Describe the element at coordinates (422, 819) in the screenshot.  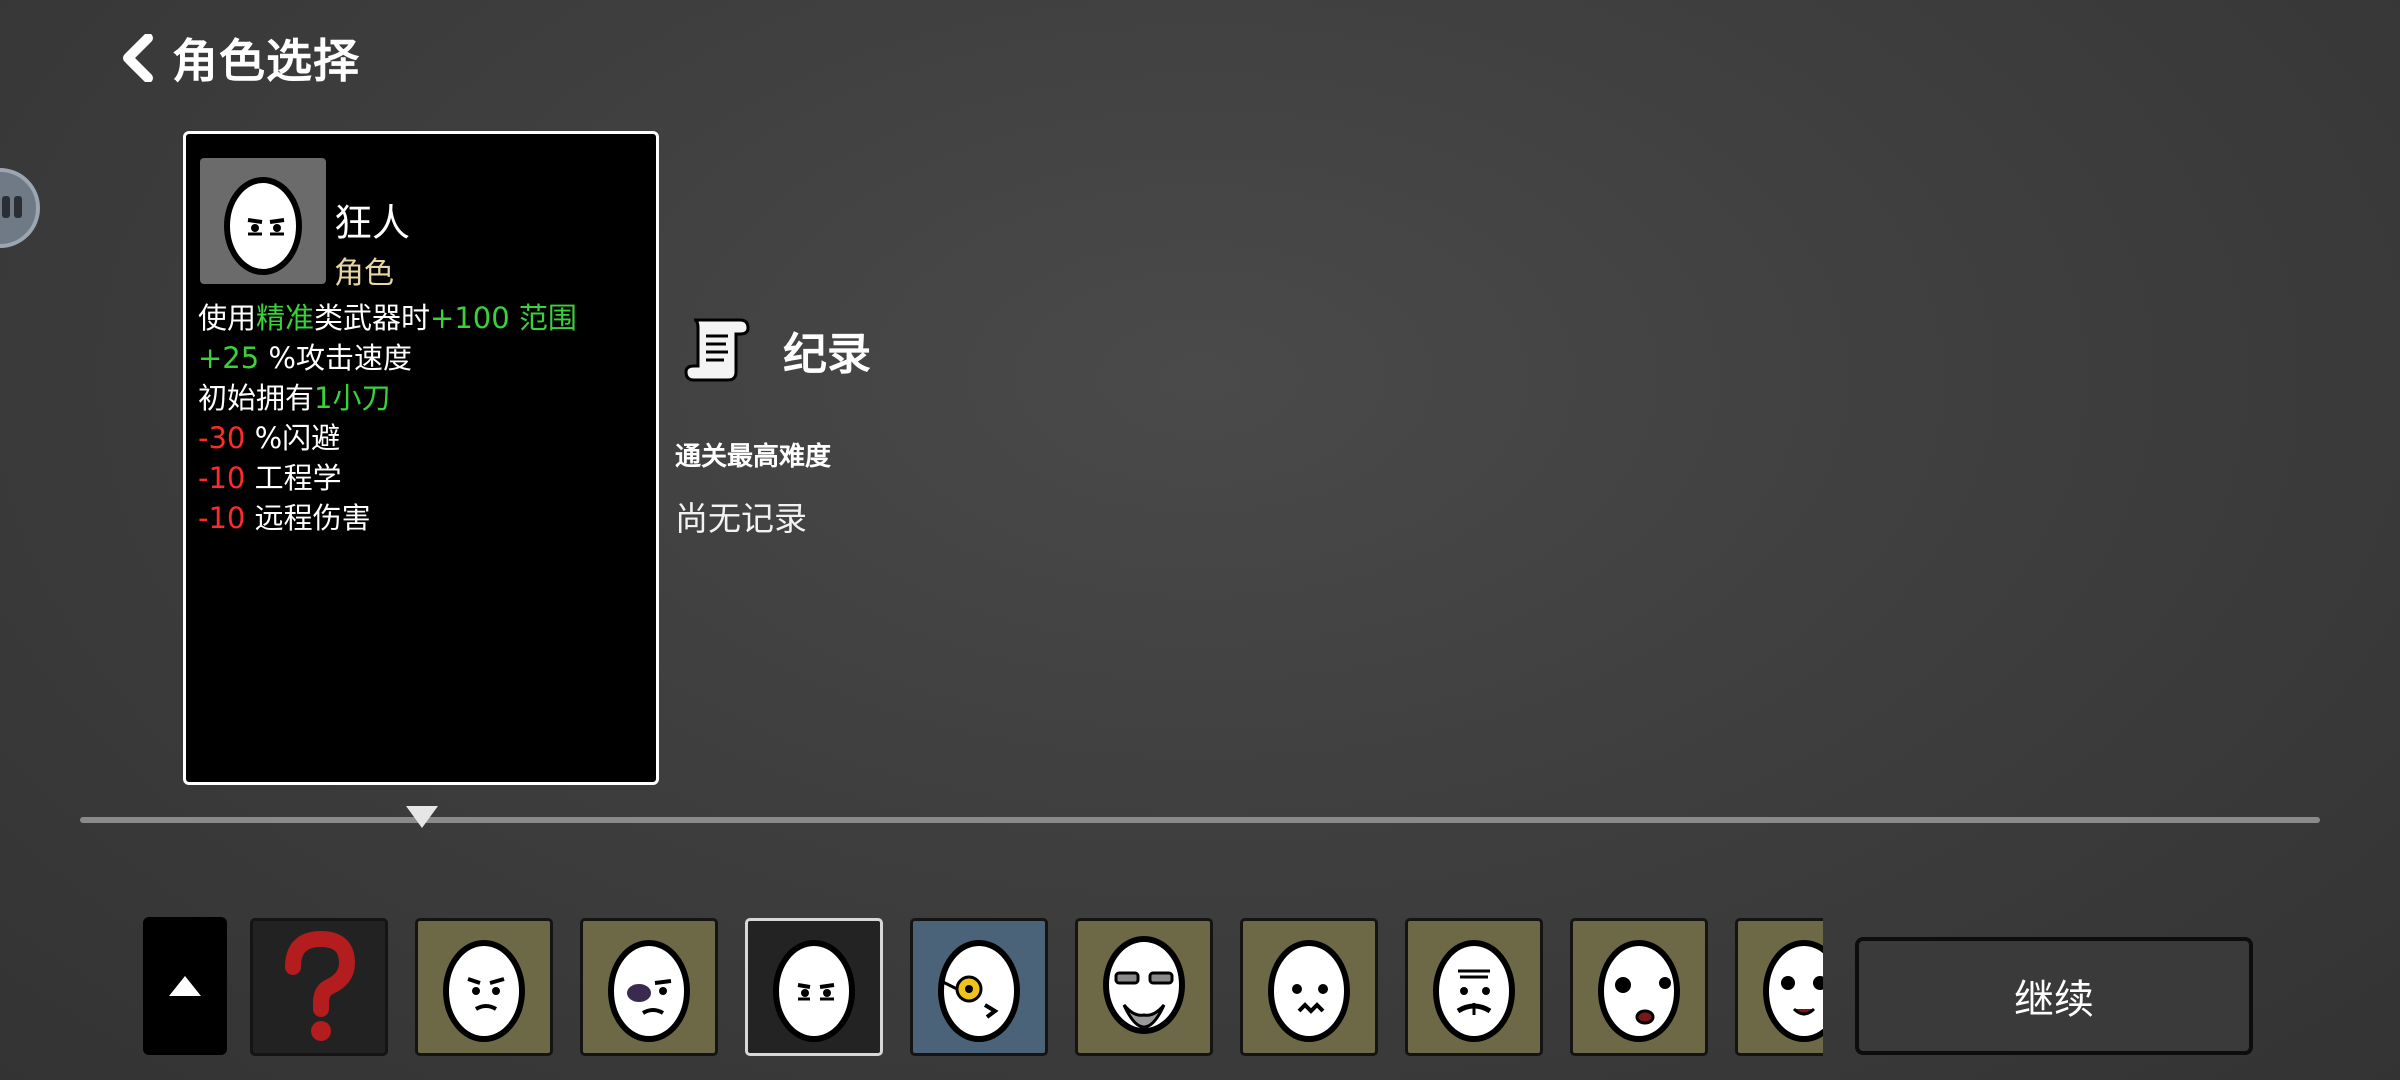
I see `selection-marker-icon` at that location.